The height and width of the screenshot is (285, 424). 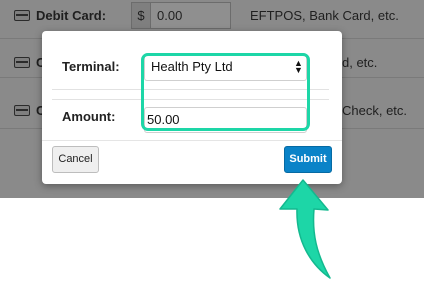 I want to click on select-arrows-icon: ▲ ▼, so click(x=298, y=66).